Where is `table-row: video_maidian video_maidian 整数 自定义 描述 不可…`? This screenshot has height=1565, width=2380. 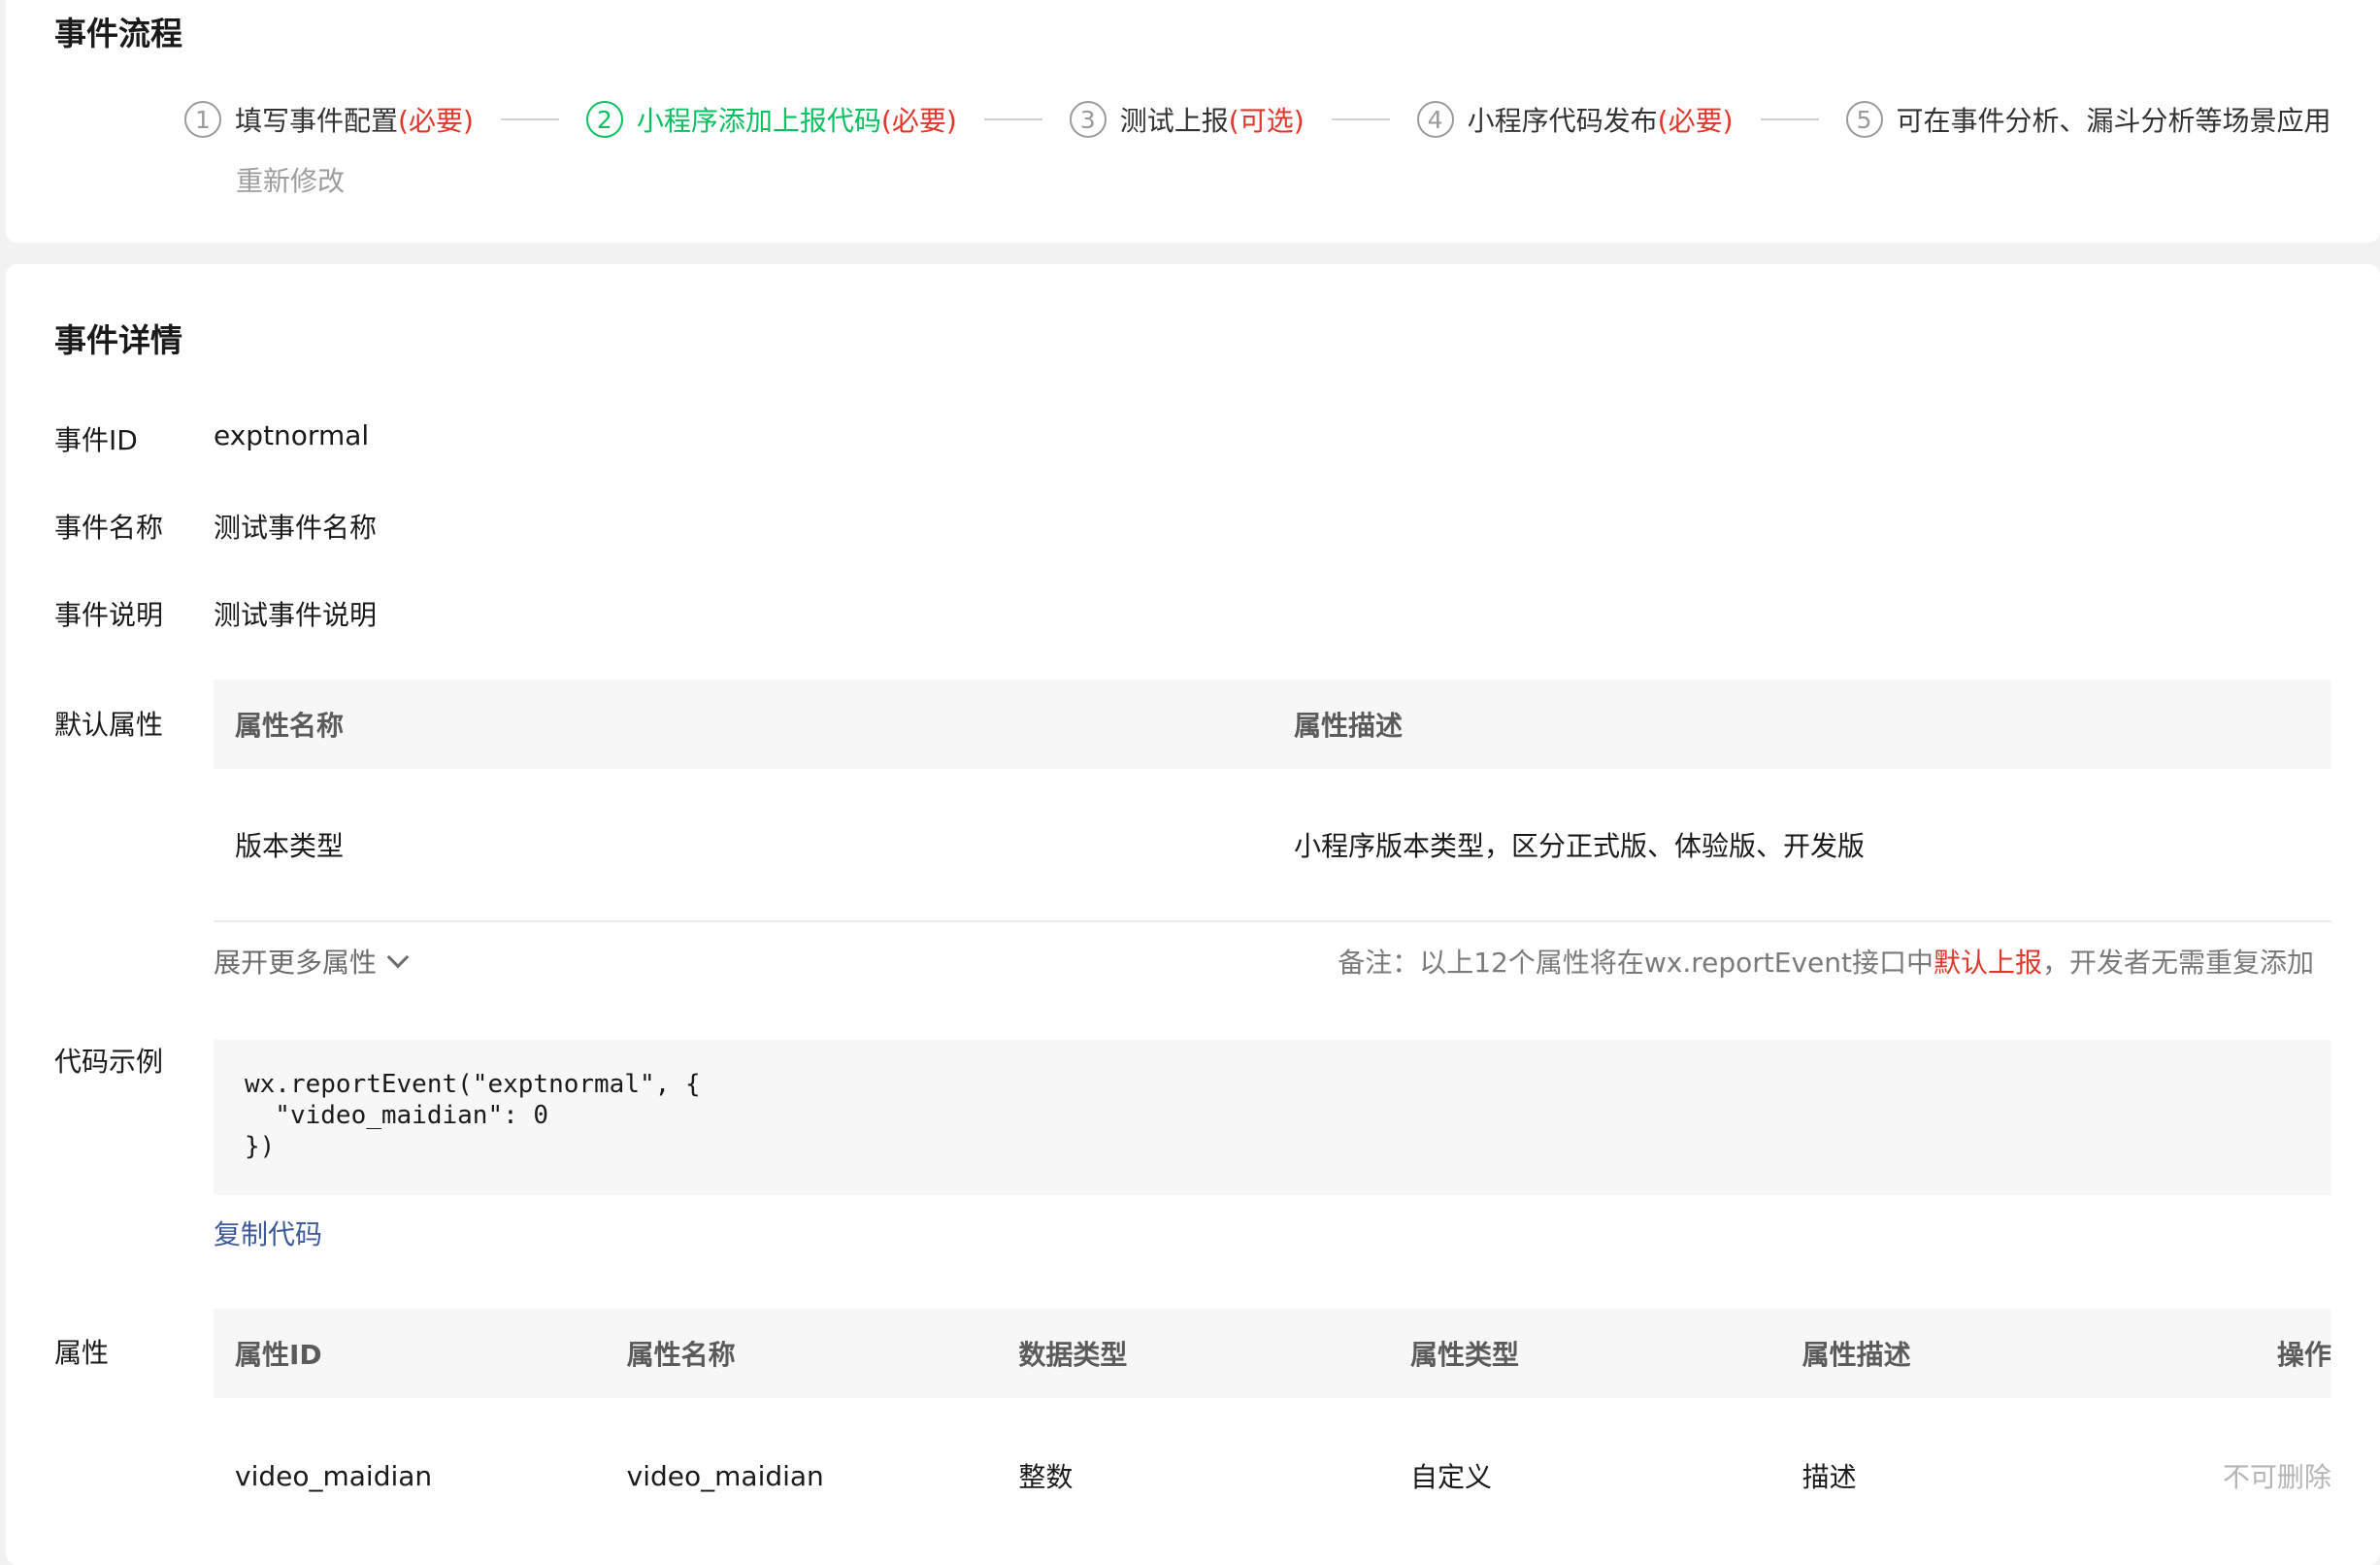 table-row: video_maidian video_maidian 整数 自定义 描述 不可… is located at coordinates (1272, 1475).